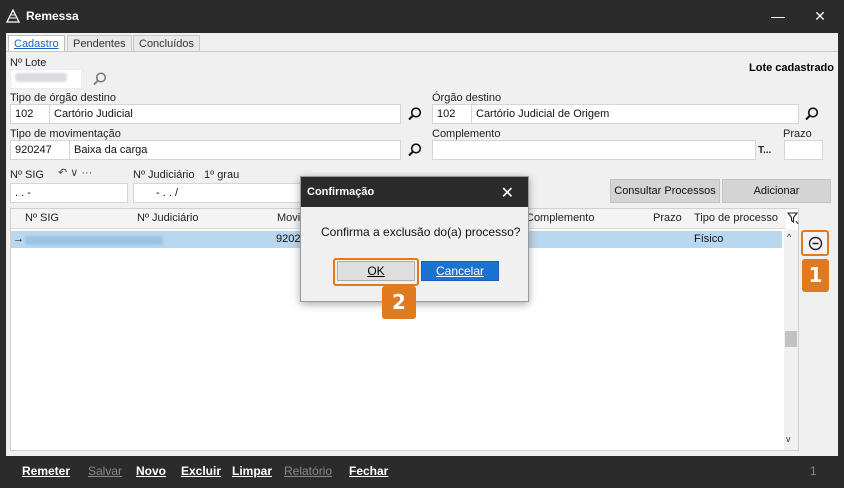 Image resolution: width=844 pixels, height=488 pixels. I want to click on sig-input: . . -, so click(69, 193).